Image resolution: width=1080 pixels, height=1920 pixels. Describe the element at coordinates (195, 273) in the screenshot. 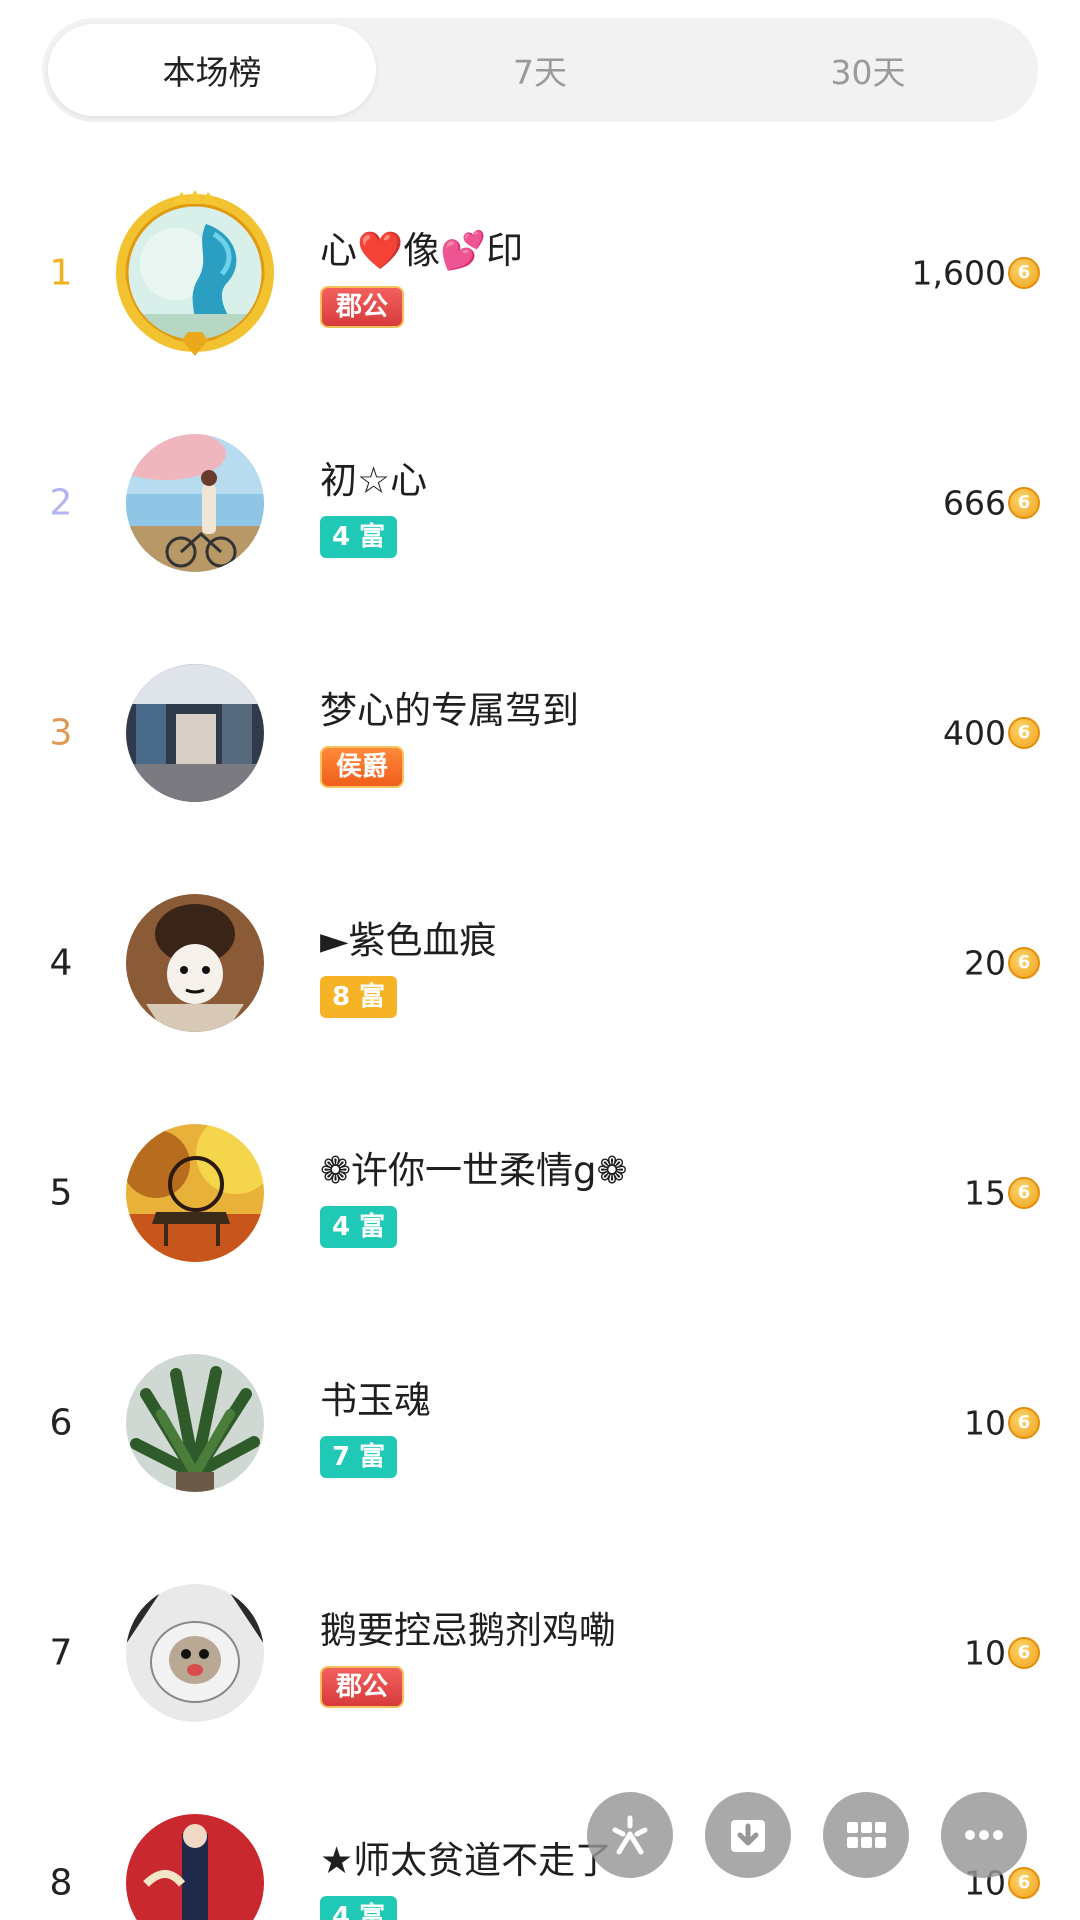

I see `gold-frame-icon` at that location.